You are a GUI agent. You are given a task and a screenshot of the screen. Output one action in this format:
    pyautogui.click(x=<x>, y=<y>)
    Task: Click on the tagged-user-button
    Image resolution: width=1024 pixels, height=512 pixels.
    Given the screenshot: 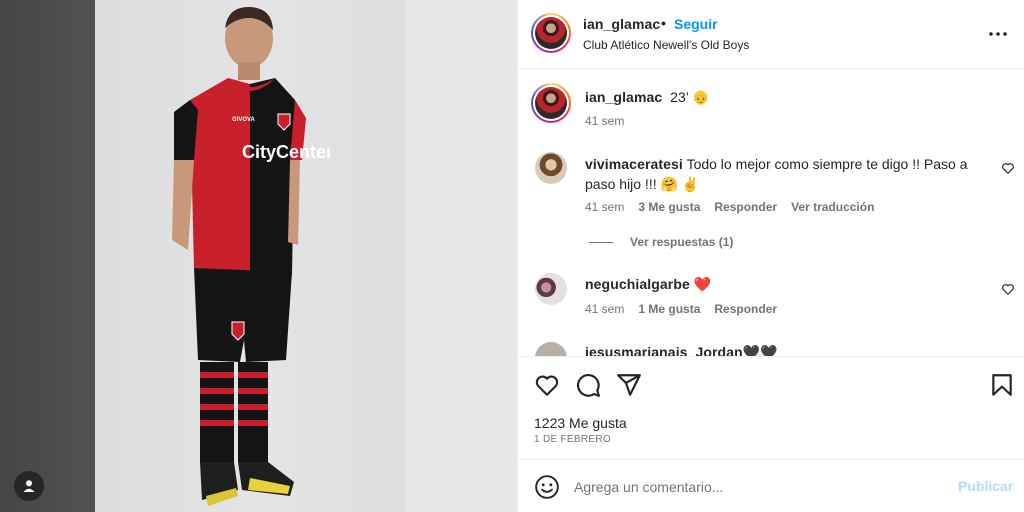 What is the action you would take?
    pyautogui.click(x=29, y=486)
    